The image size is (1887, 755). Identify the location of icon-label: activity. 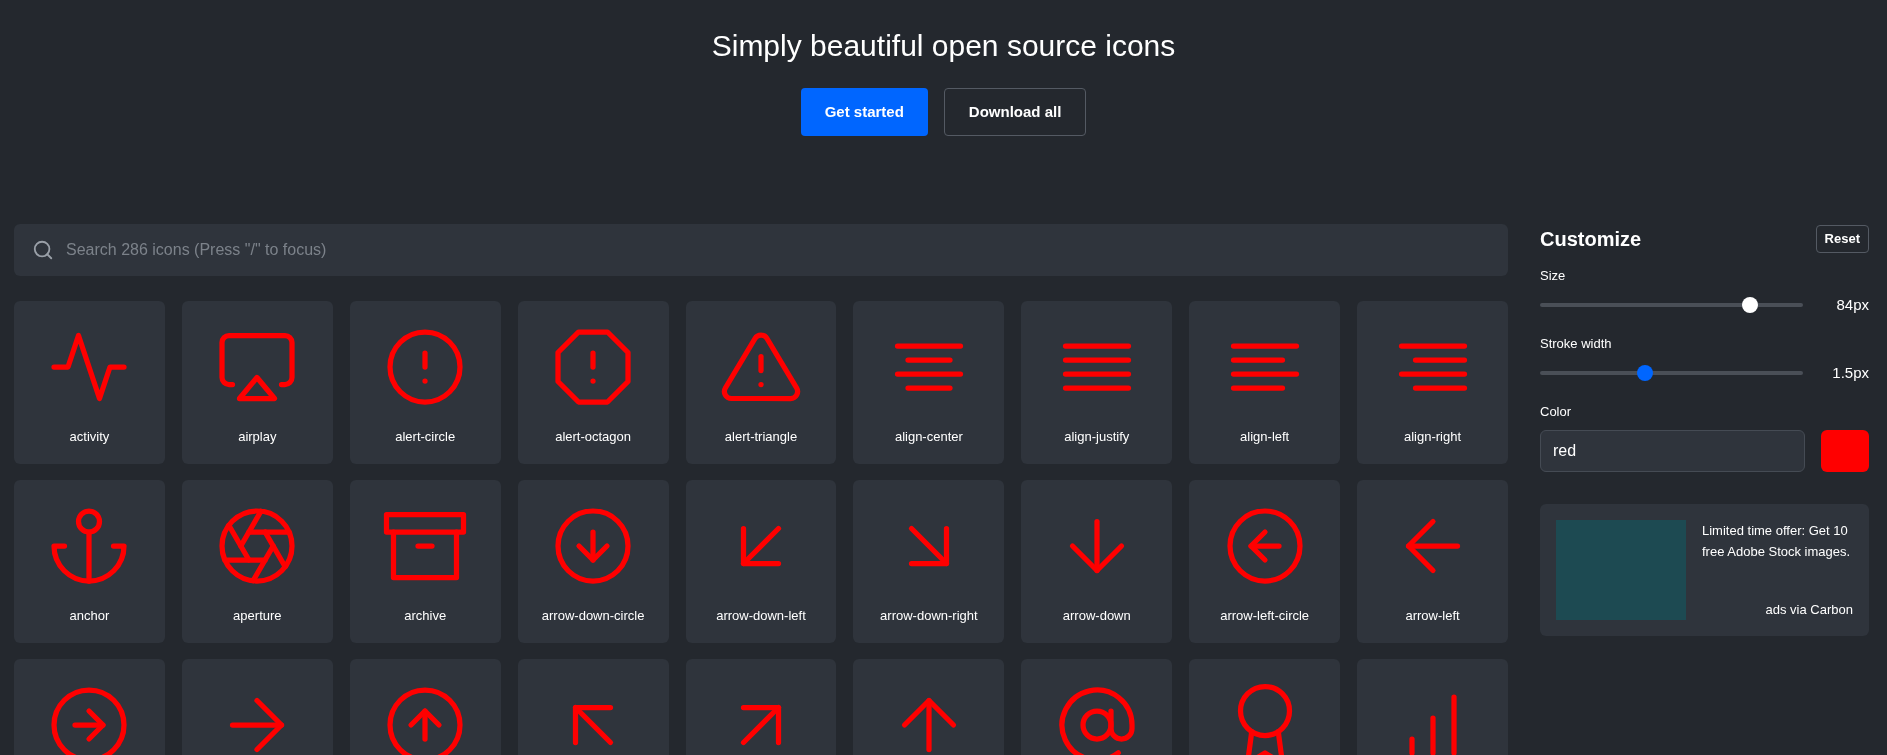
(89, 437).